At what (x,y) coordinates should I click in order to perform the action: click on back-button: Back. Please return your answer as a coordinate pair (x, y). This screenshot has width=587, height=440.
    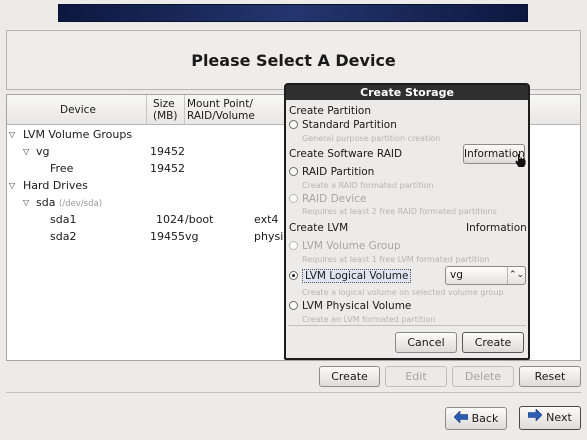
    Looking at the image, I should click on (476, 418).